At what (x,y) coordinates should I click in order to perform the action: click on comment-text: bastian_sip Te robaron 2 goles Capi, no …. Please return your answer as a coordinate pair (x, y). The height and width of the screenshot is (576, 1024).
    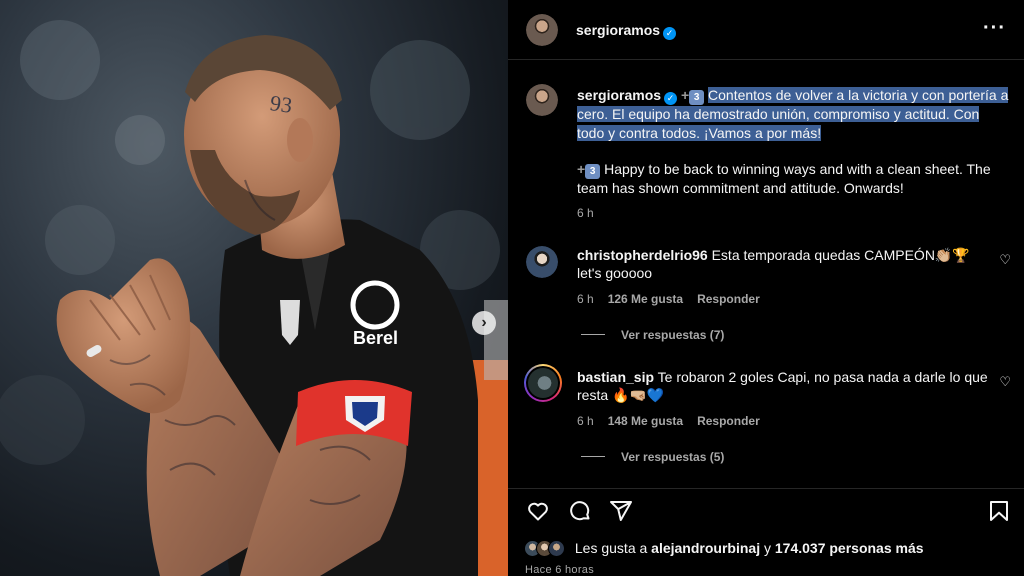
    Looking at the image, I should click on (785, 386).